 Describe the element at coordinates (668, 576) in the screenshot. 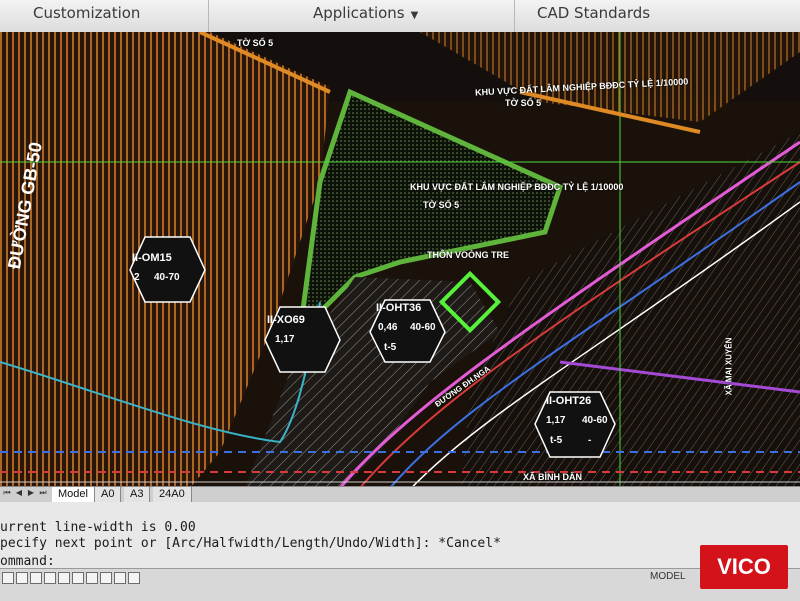

I see `model-space-label: MODEL` at that location.